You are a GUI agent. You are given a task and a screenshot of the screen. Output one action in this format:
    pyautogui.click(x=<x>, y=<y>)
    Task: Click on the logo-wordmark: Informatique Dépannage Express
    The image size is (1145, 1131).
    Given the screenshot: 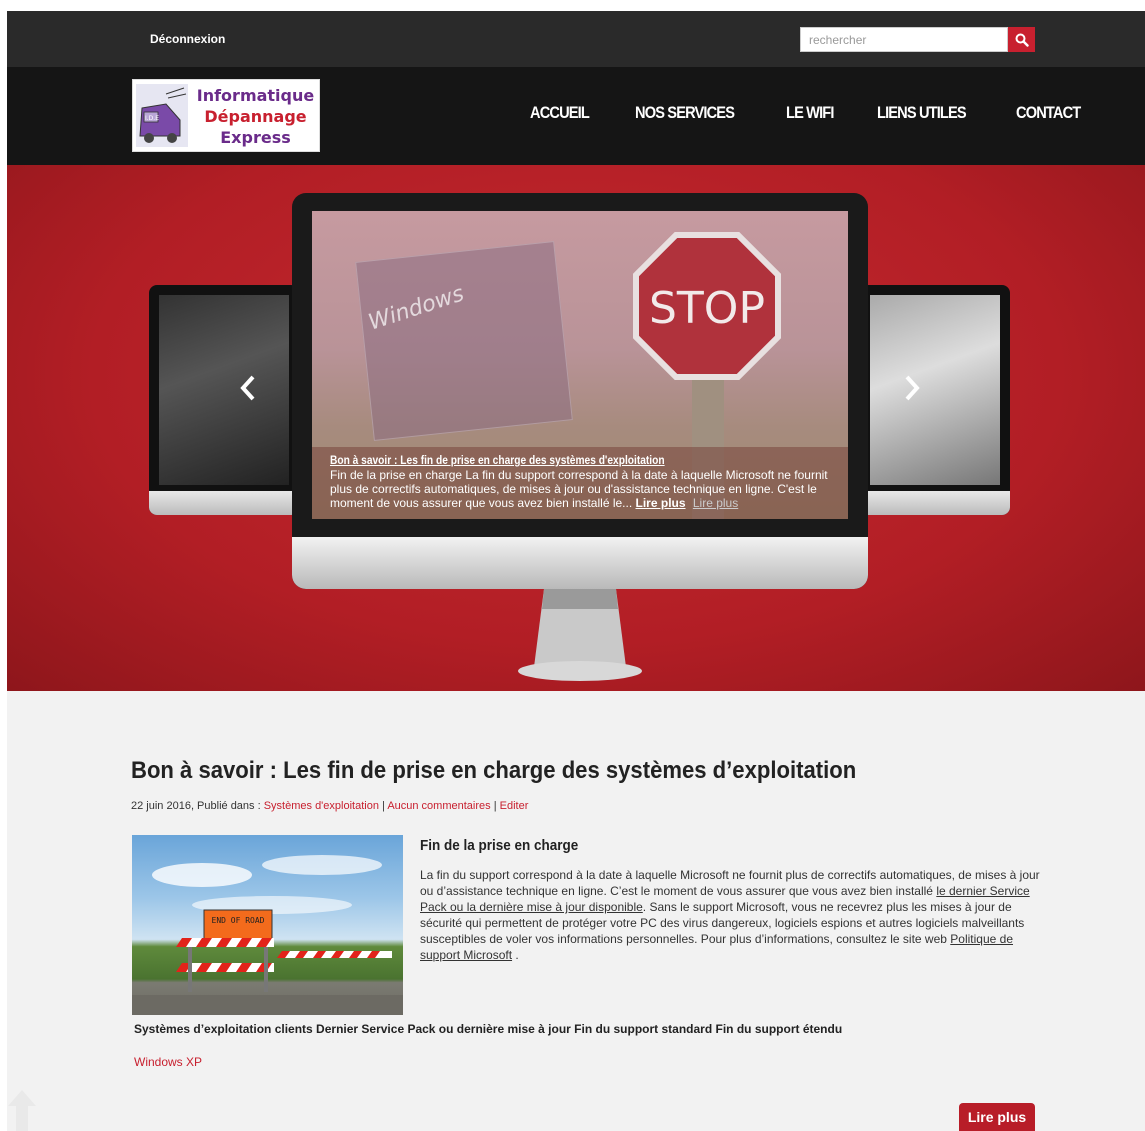 What is the action you would take?
    pyautogui.click(x=255, y=116)
    